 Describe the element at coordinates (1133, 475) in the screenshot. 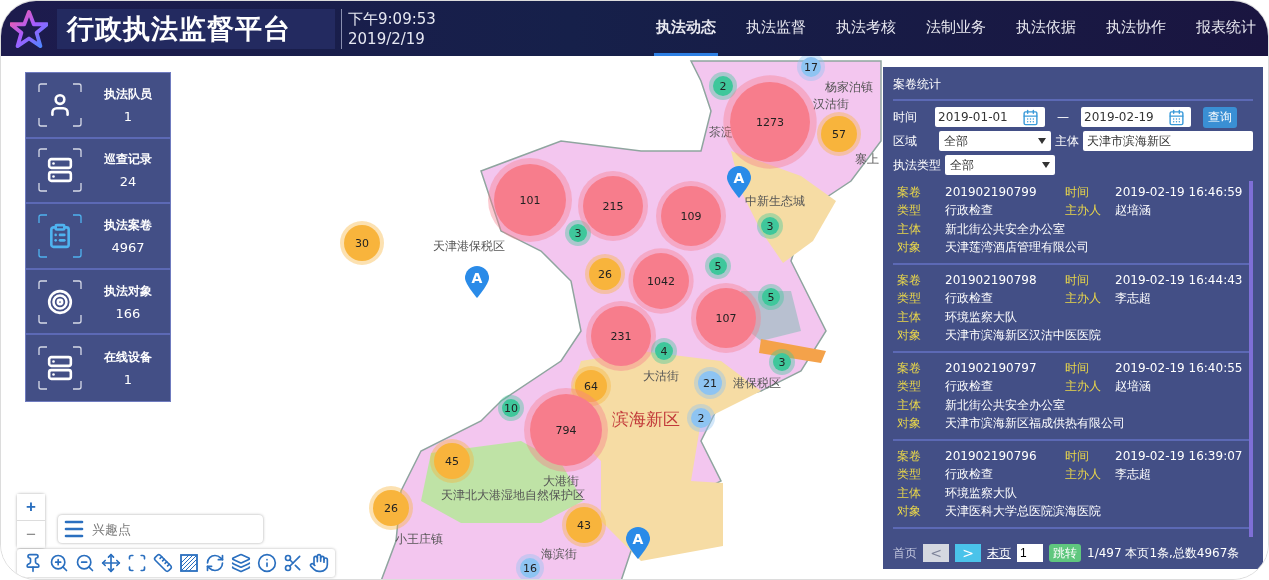

I see `record-value: 李志超` at that location.